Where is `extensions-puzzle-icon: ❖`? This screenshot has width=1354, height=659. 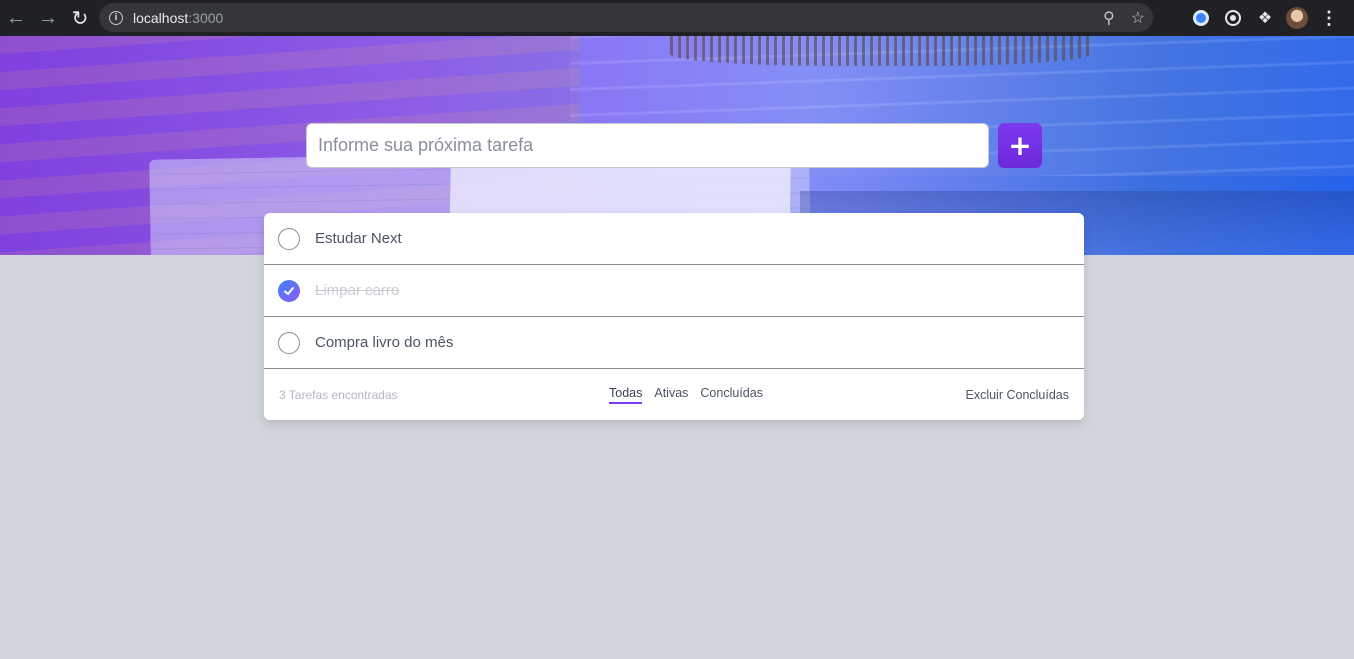
extensions-puzzle-icon: ❖ is located at coordinates (1265, 18).